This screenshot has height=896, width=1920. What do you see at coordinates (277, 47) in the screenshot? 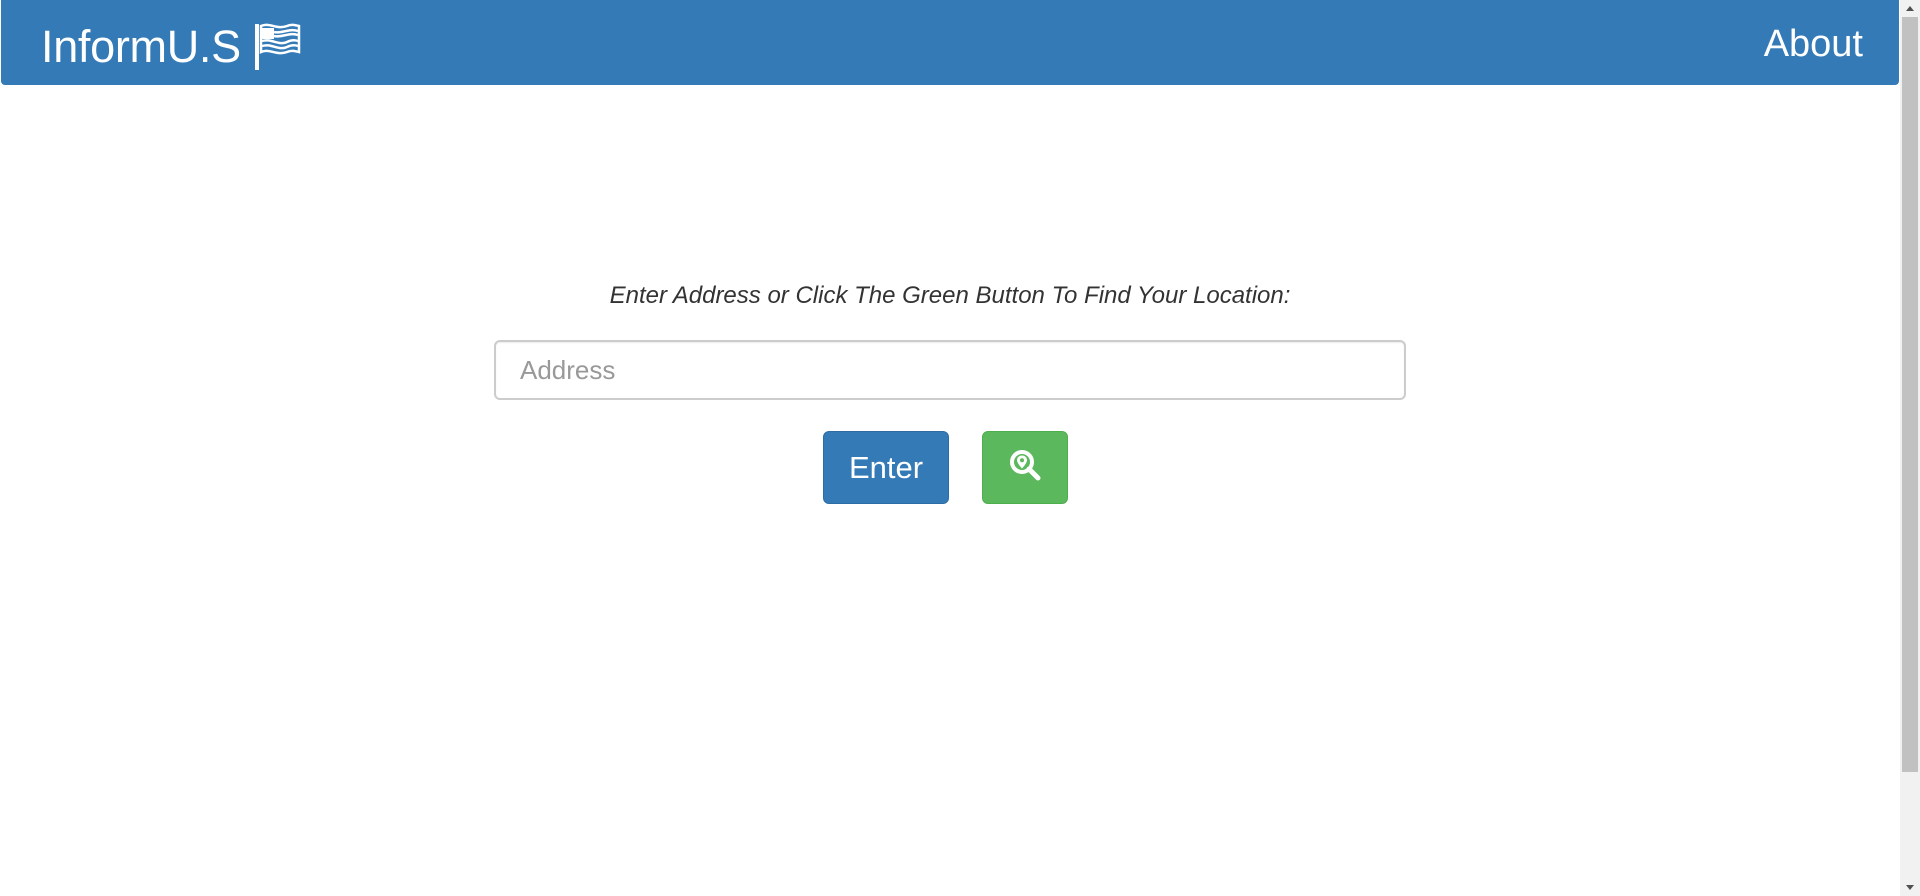
I see `flag-icon` at bounding box center [277, 47].